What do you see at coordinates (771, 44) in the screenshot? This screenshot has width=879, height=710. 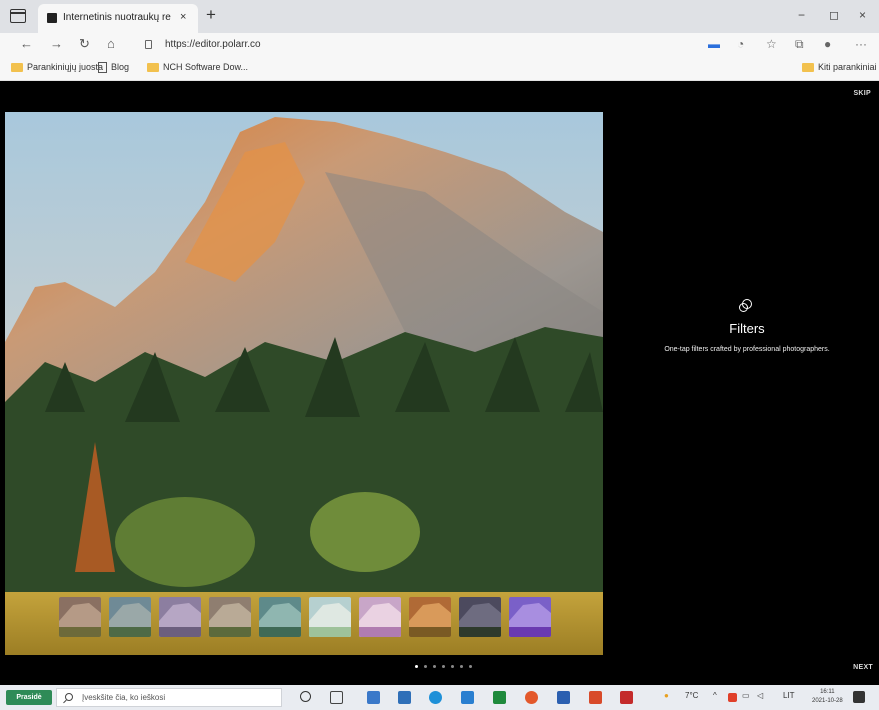 I see `favorites-icon: ☆` at bounding box center [771, 44].